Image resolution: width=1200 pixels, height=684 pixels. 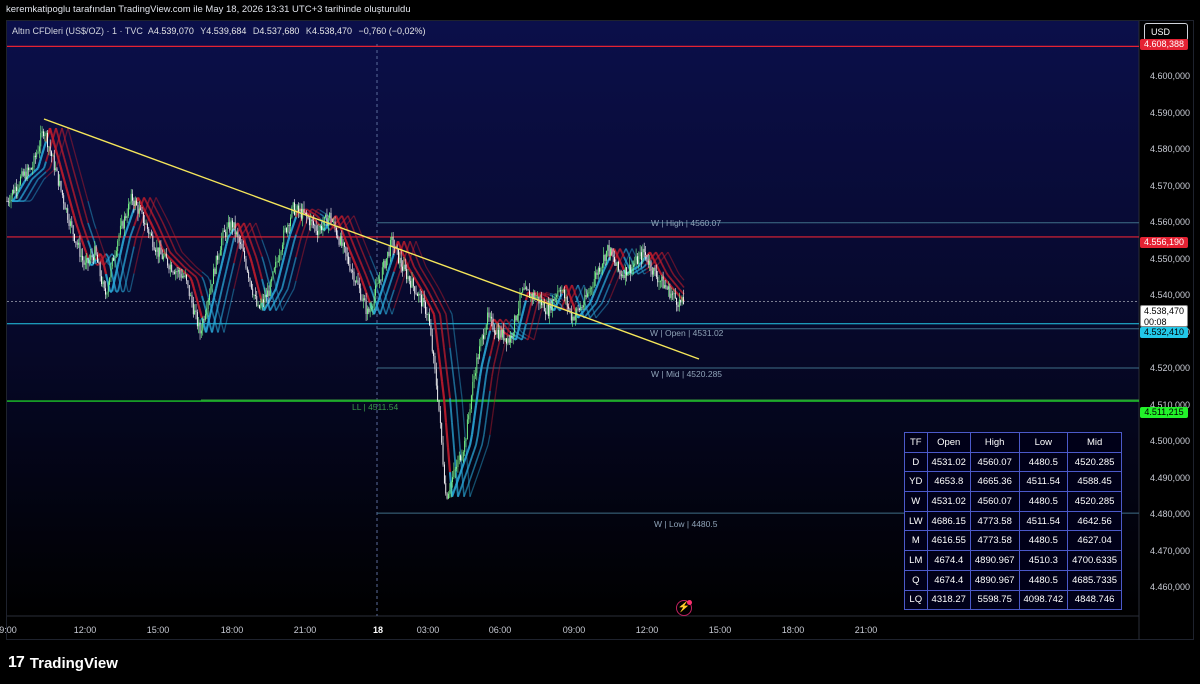 I want to click on table-cell: LM, so click(x=916, y=560).